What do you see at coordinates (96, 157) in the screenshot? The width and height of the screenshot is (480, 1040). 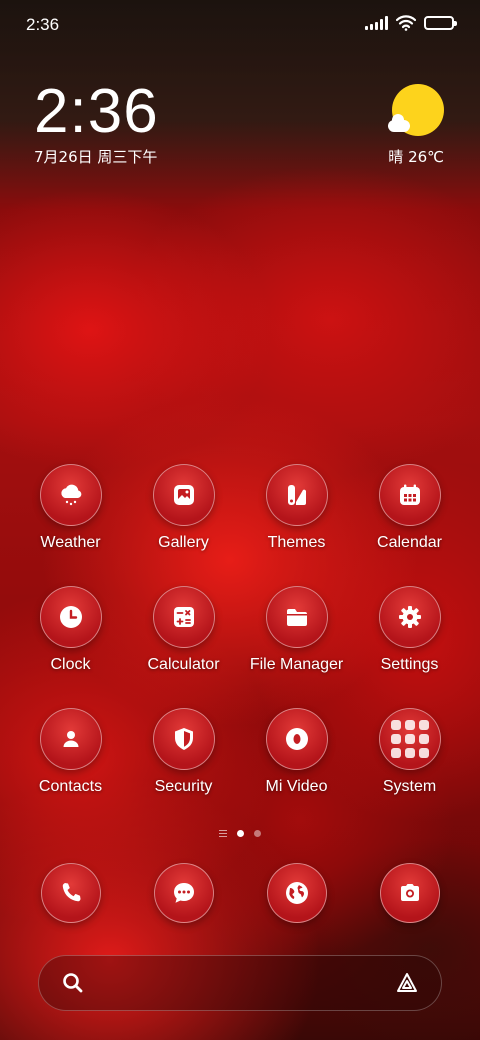 I see `date-text: 7月26日 周三下午` at bounding box center [96, 157].